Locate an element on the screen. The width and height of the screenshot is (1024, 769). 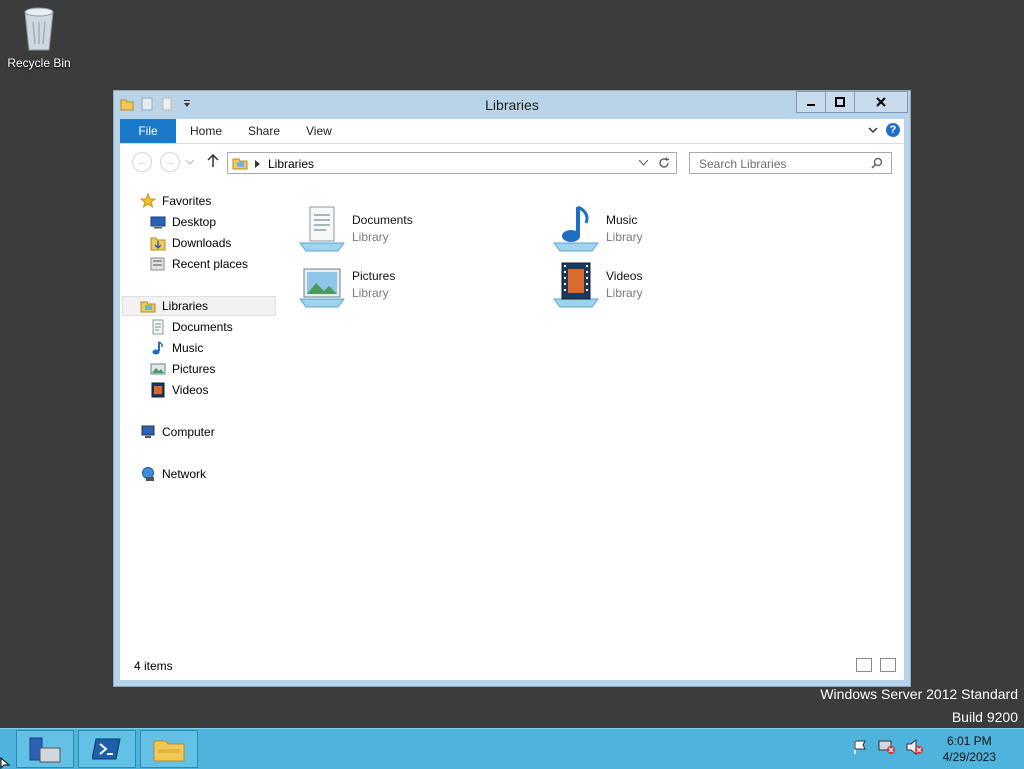
network-icon is located at coordinates (148, 474).